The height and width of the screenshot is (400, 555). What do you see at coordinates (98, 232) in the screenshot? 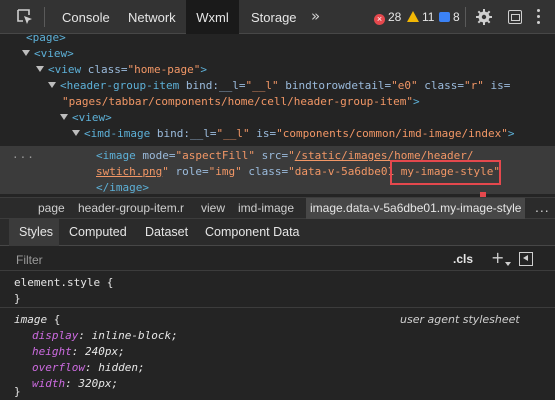
I see `tab-computed: Computed` at bounding box center [98, 232].